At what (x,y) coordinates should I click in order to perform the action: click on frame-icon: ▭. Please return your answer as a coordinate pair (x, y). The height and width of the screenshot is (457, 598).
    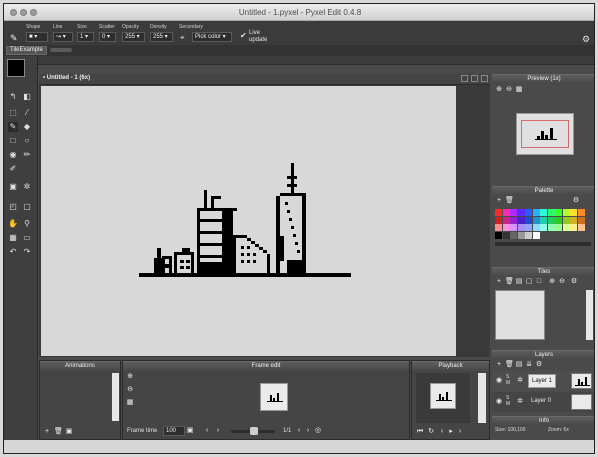
    Looking at the image, I should click on (27, 238).